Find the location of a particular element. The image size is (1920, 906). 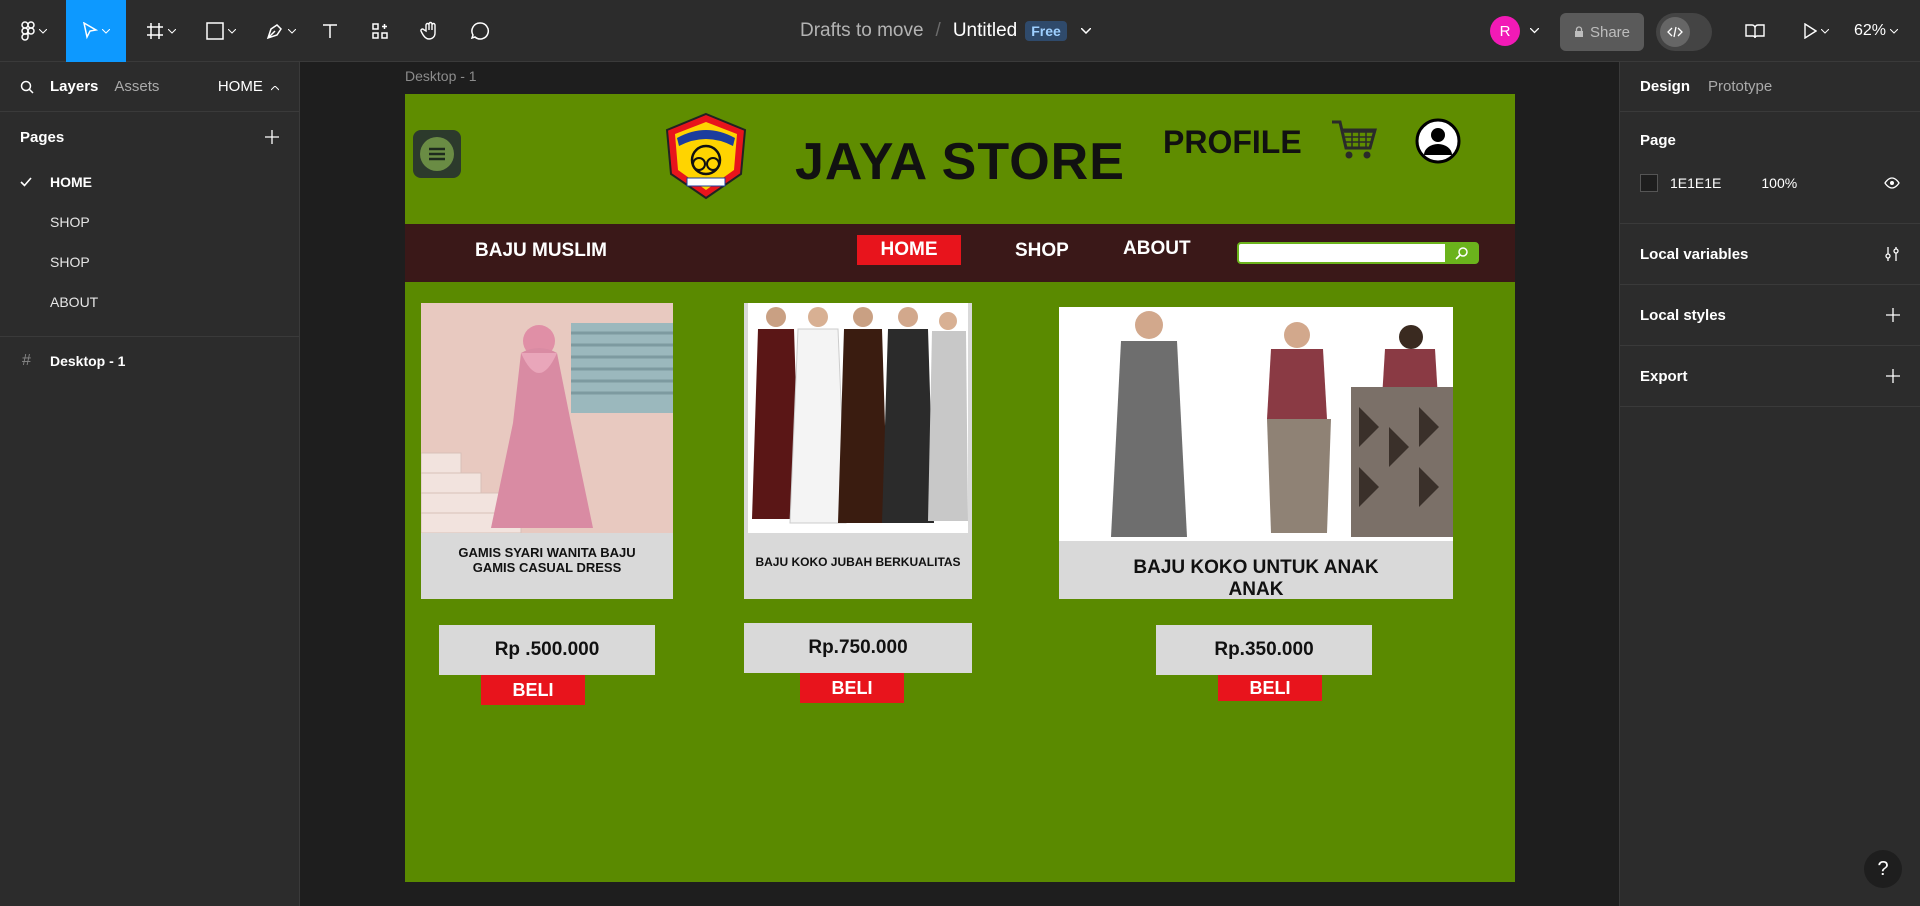

eye-icon is located at coordinates (1892, 183).